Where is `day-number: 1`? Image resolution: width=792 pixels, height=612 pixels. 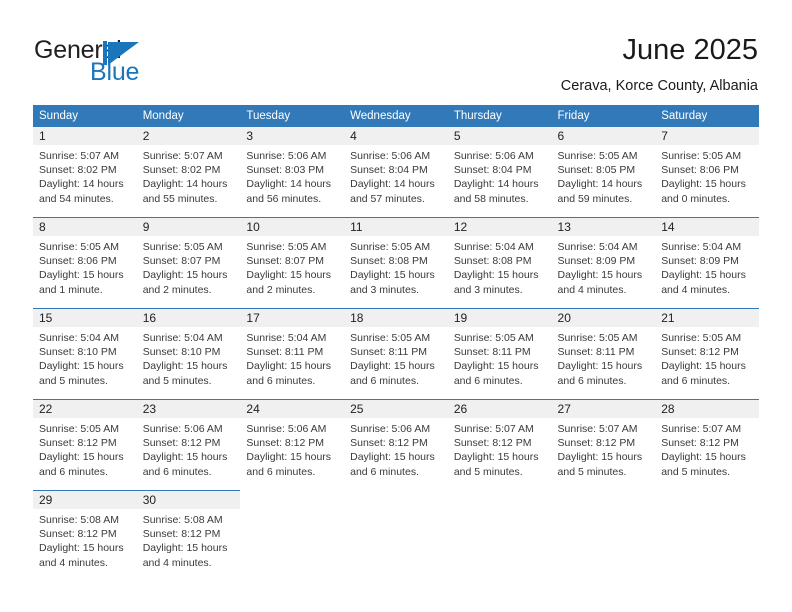
day-number: 1 is located at coordinates (85, 136).